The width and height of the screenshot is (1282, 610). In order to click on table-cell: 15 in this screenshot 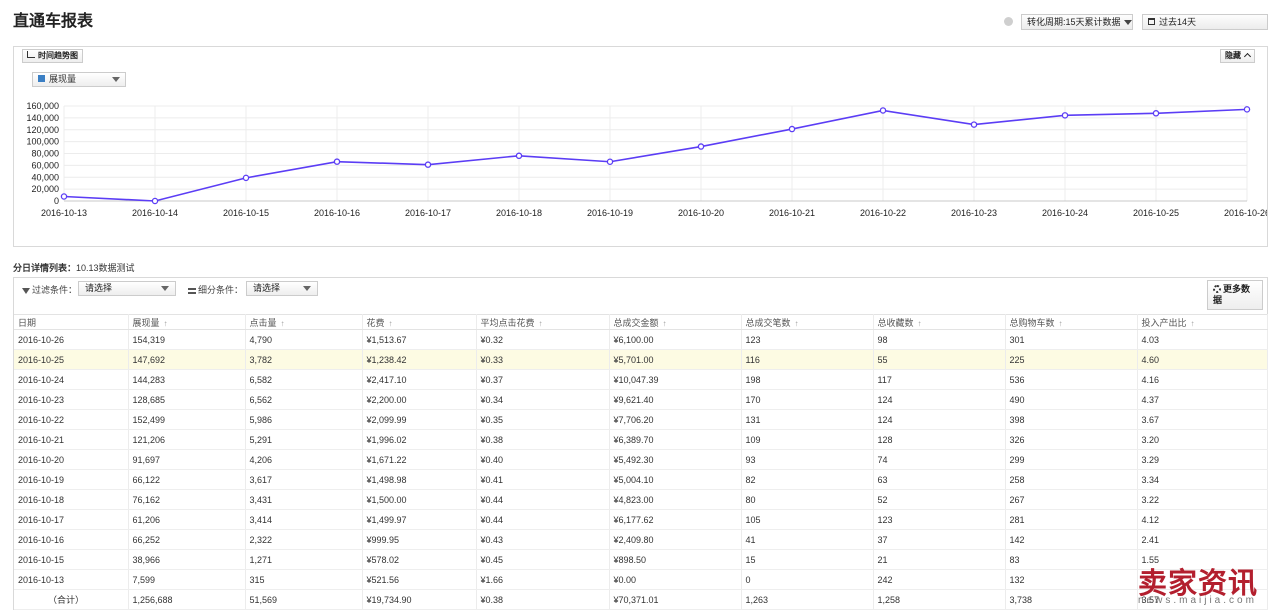, I will do `click(807, 559)`.